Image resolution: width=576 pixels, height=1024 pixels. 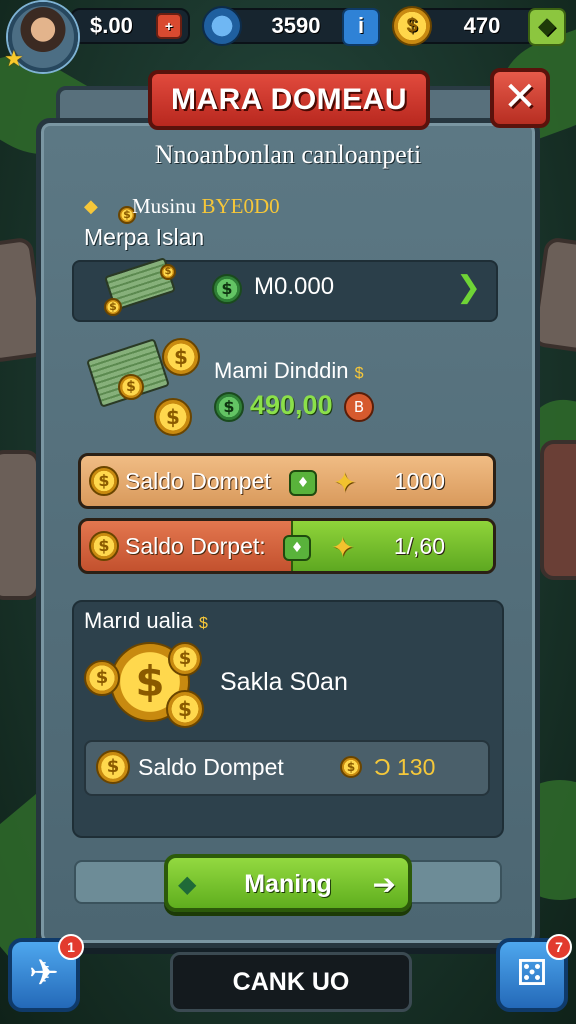 What do you see at coordinates (195, 546) in the screenshot?
I see `wallet-bar-label: Saldo Dorpet:` at bounding box center [195, 546].